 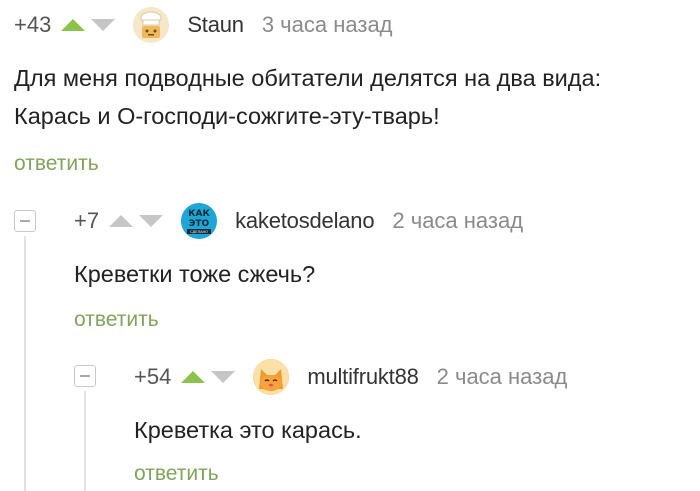 I want to click on comment-text: Креветки тоже сжечь?, so click(x=194, y=274).